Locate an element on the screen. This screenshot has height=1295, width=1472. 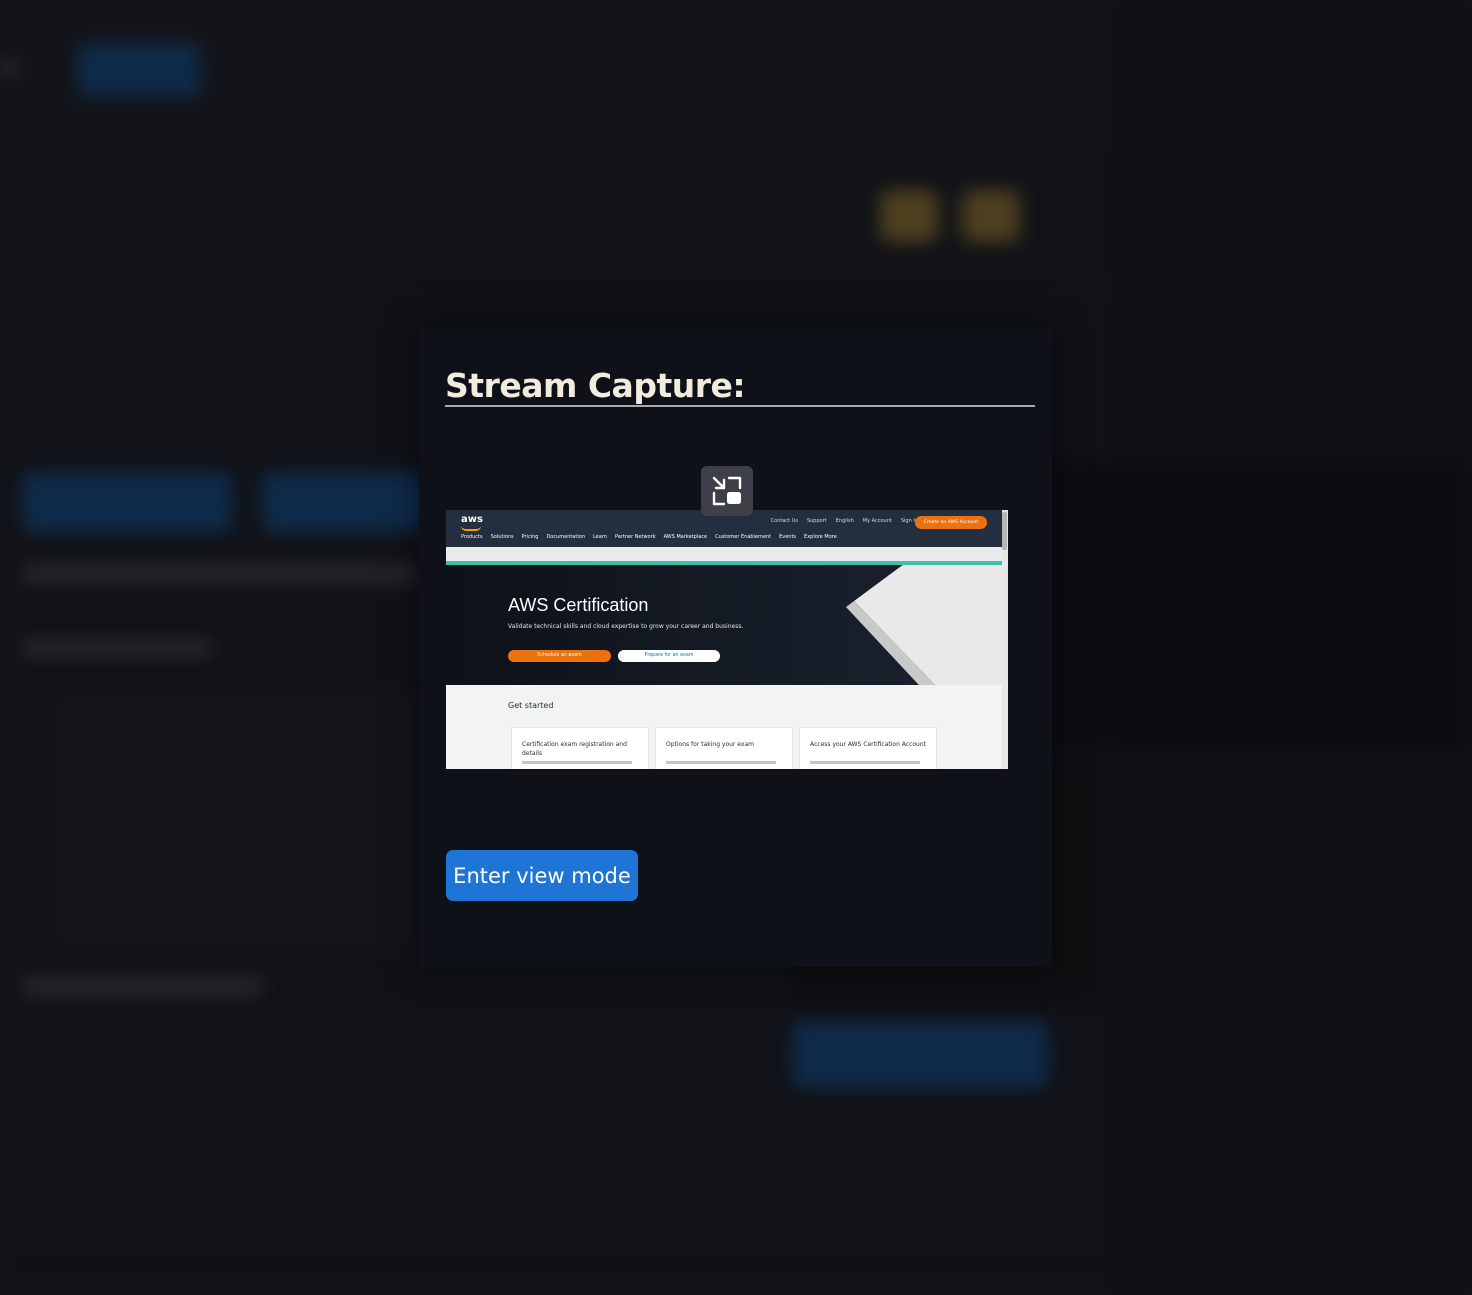
aws-nav-item: Explore More is located at coordinates (820, 537).